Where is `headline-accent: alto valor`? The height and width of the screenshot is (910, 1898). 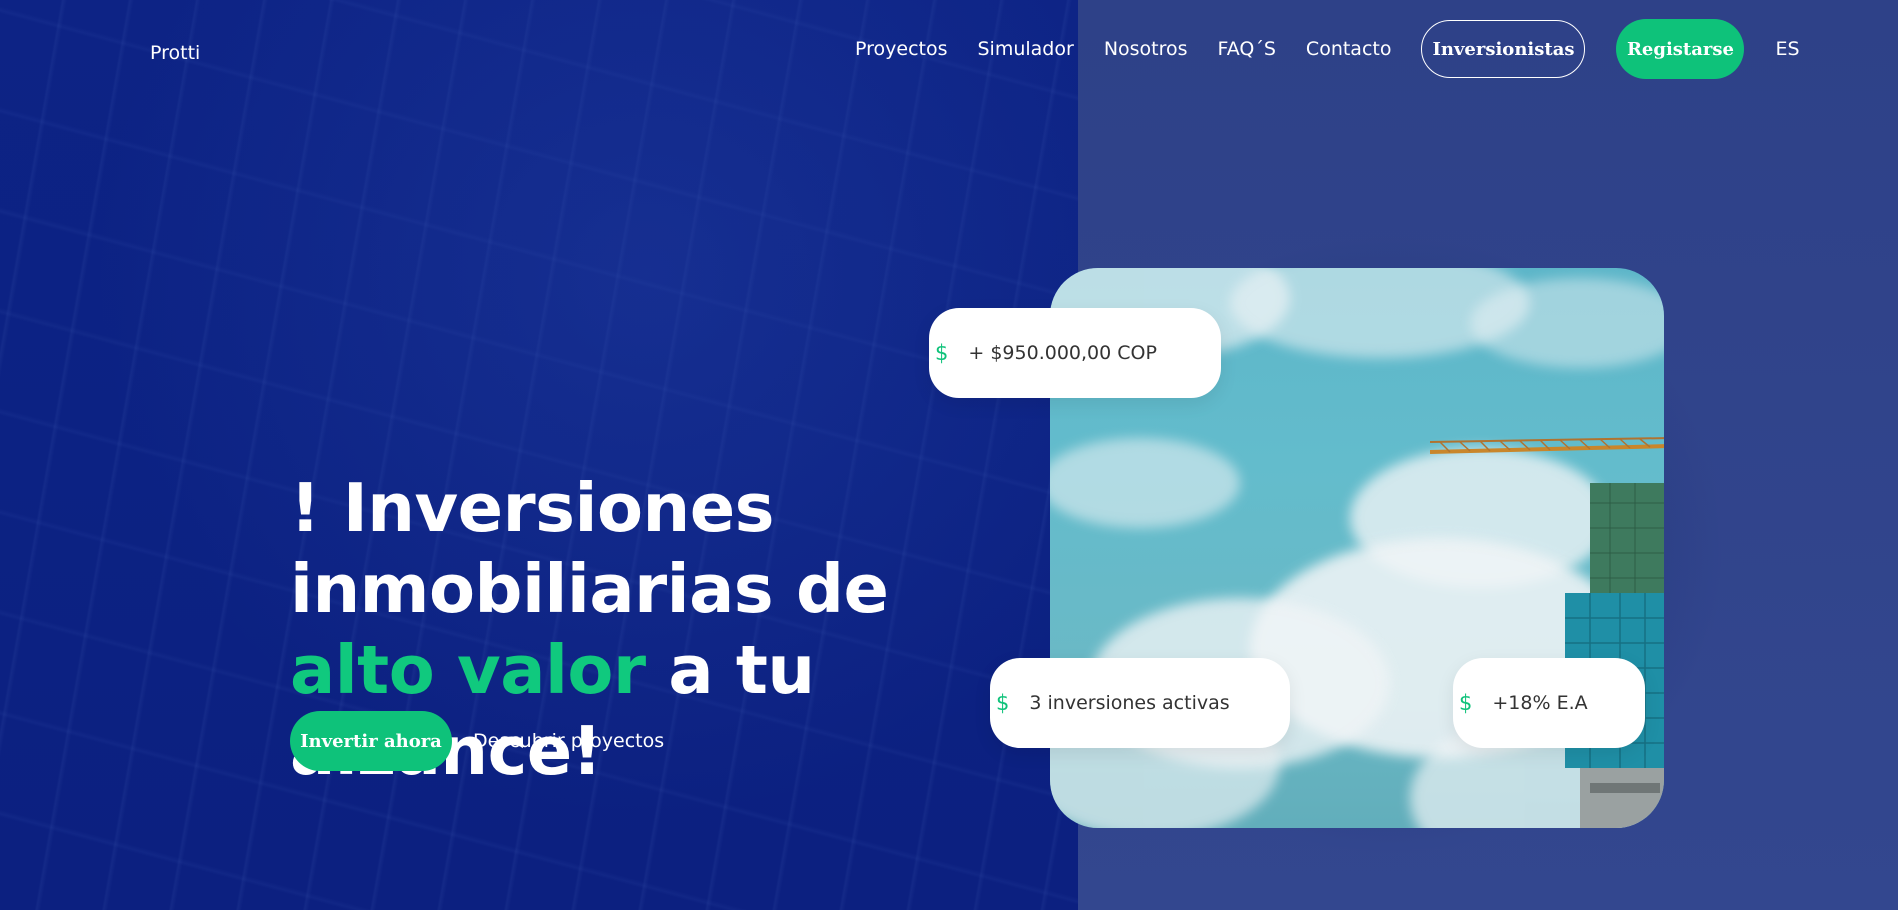
headline-accent: alto valor is located at coordinates (468, 670).